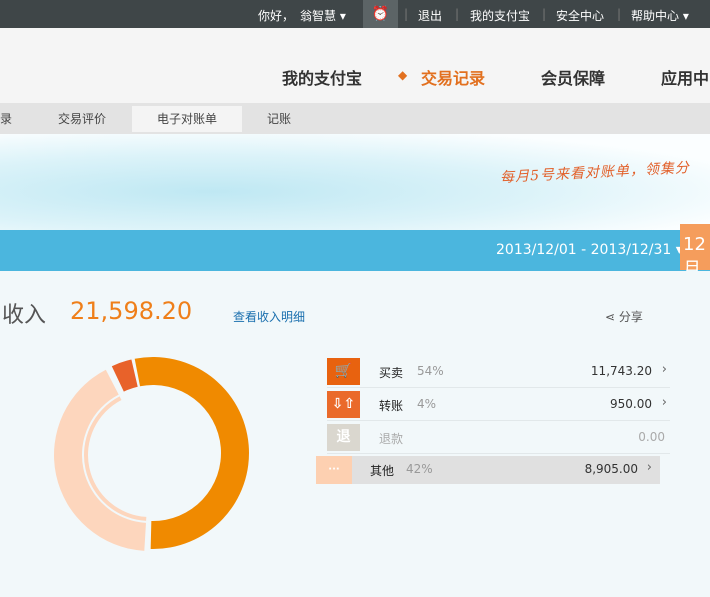 This screenshot has width=710, height=597. Describe the element at coordinates (500, 15) in the screenshot. I see `my-alipay-link: 我的支付宝` at that location.